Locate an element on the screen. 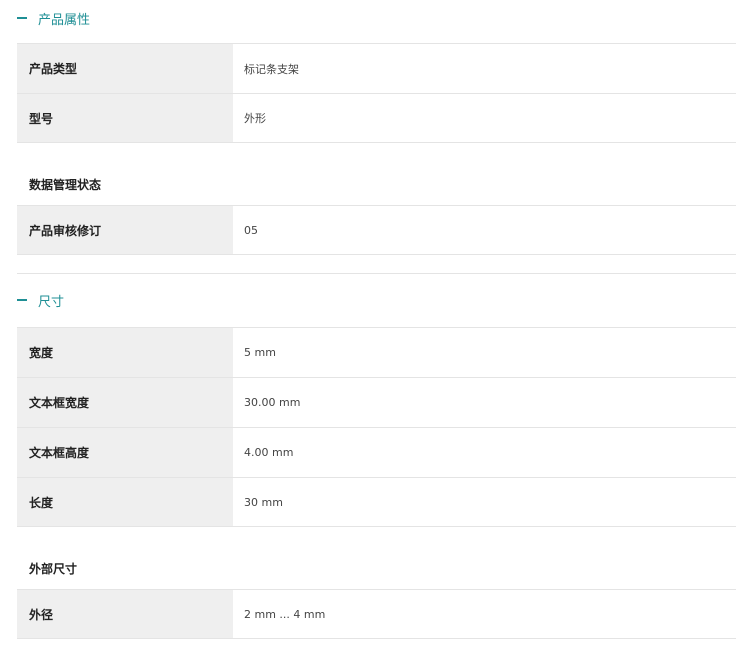 The height and width of the screenshot is (656, 750). table-row: 产品审核修订 05 is located at coordinates (376, 230).